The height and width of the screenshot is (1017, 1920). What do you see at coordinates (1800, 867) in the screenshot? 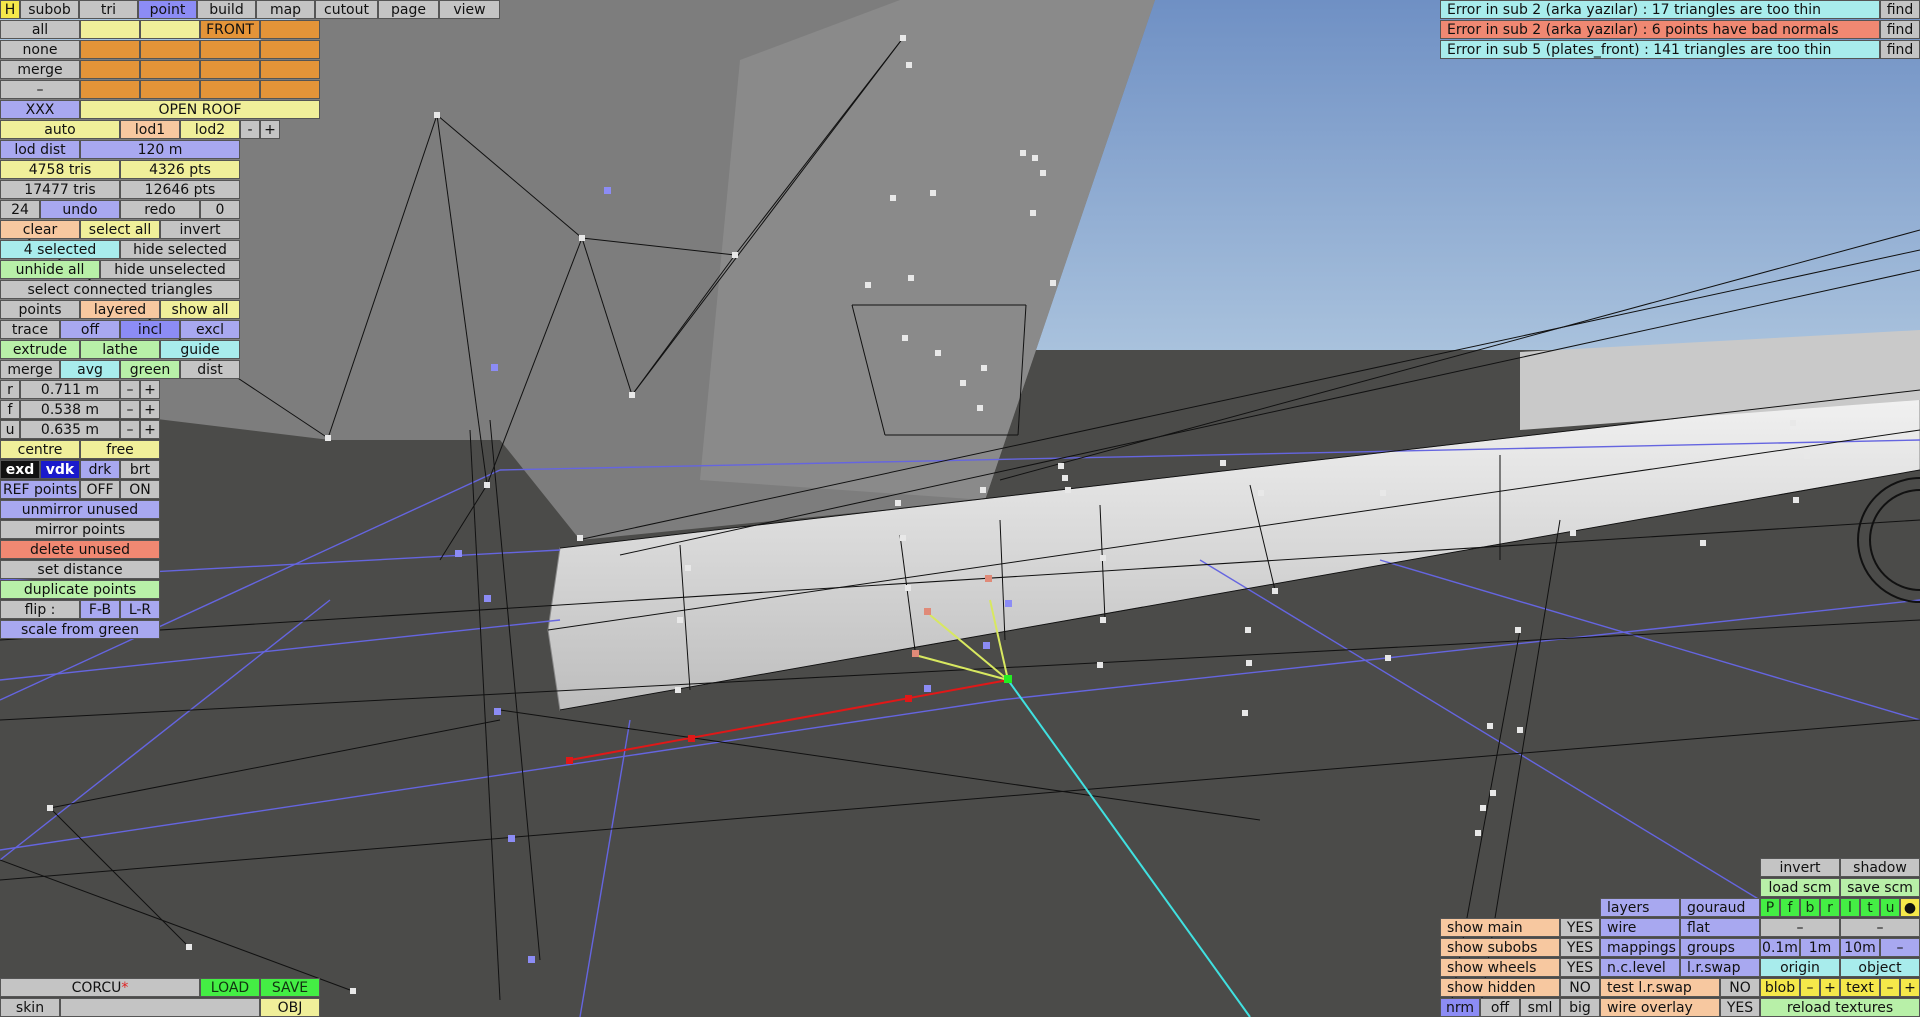
I see `invert-view-button: invert` at bounding box center [1800, 867].